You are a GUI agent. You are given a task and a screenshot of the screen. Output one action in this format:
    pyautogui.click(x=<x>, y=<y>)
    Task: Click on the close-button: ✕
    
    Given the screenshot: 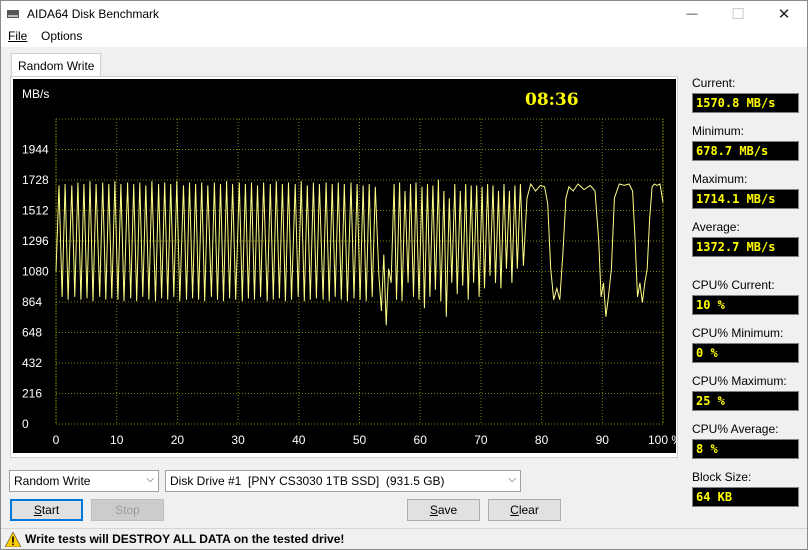 What is the action you would take?
    pyautogui.click(x=784, y=14)
    